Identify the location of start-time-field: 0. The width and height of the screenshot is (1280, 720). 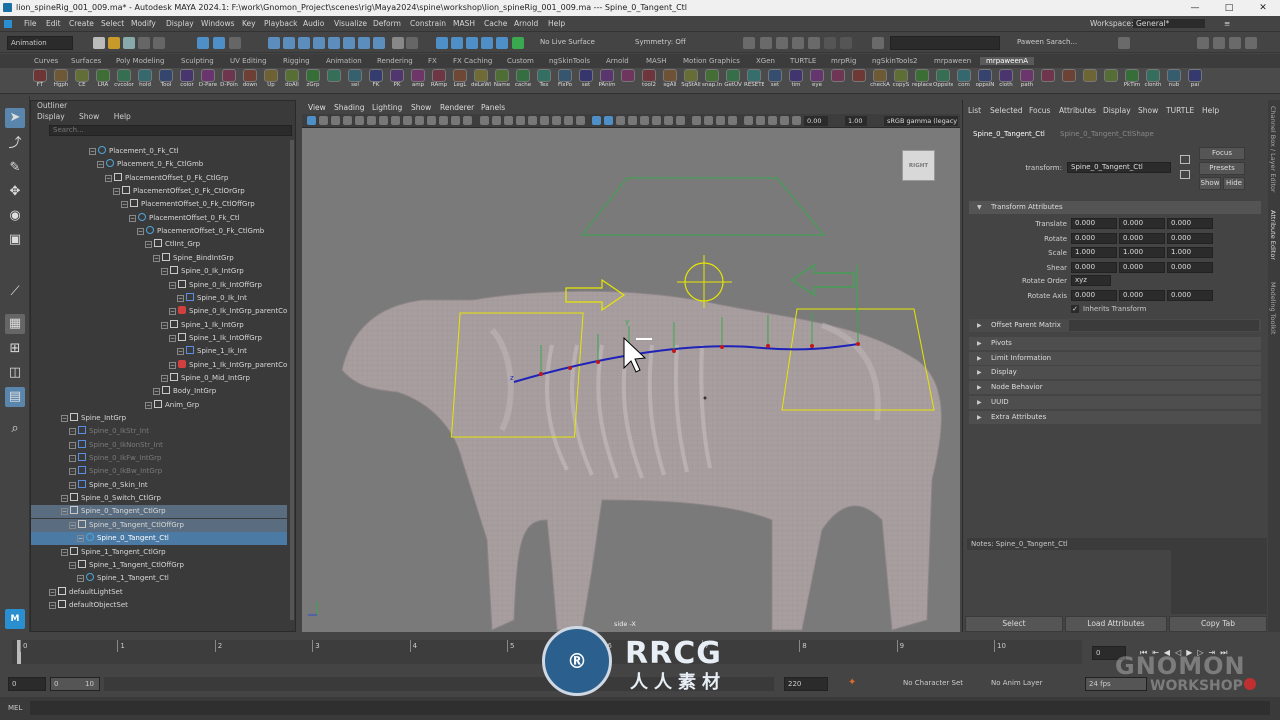
(27, 684).